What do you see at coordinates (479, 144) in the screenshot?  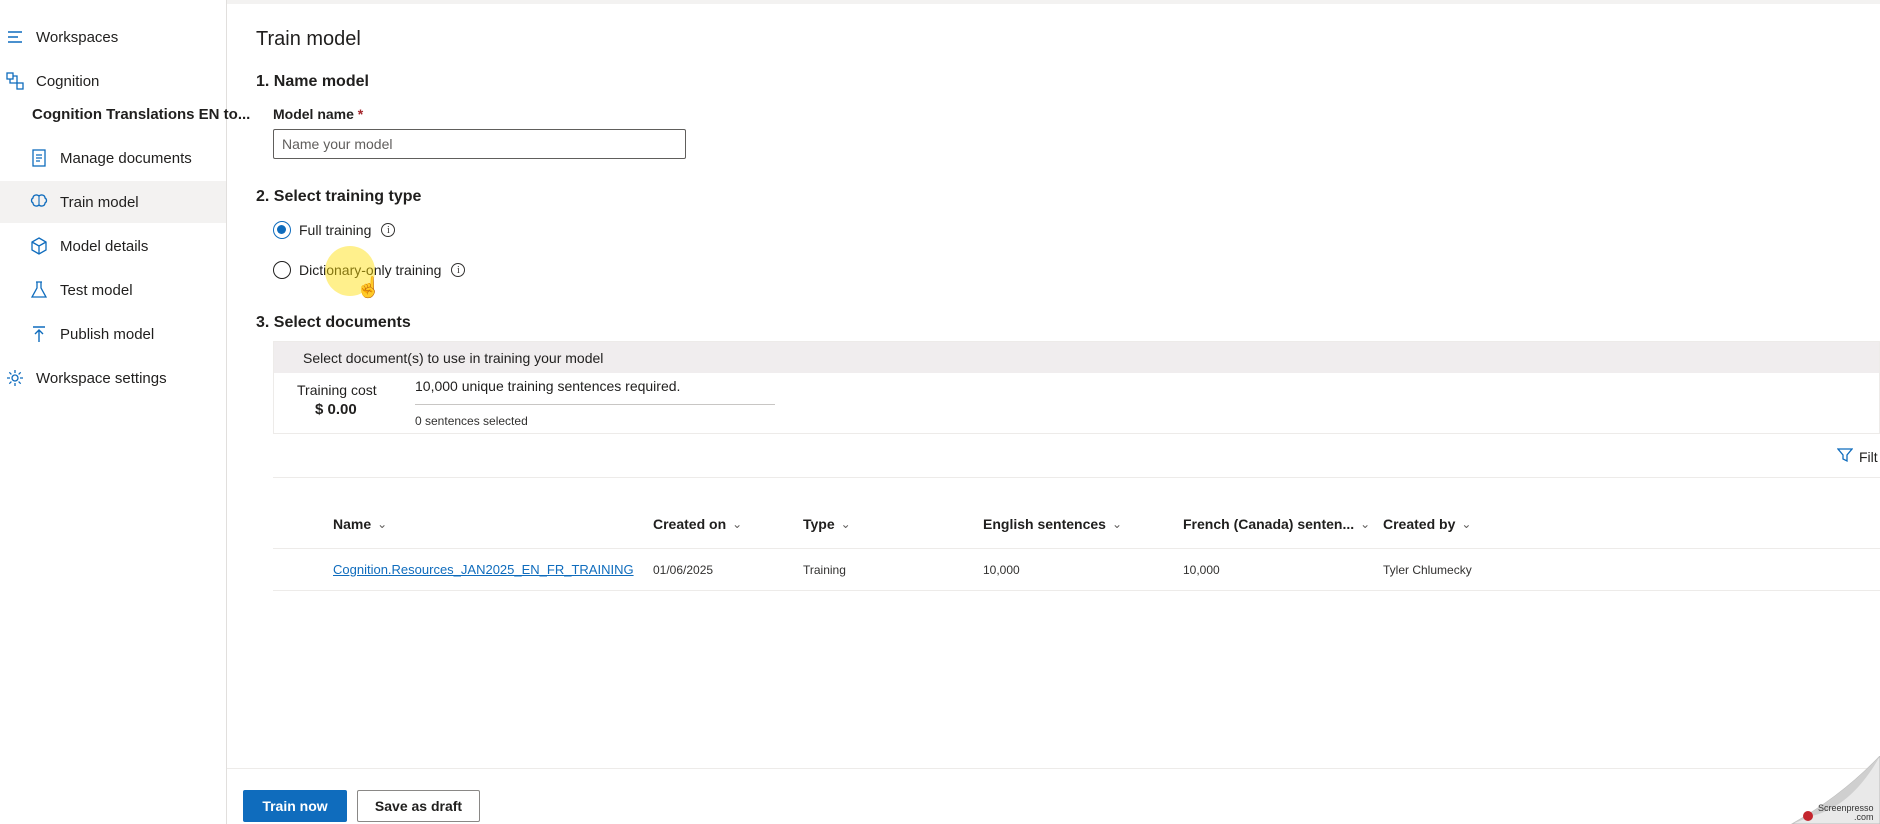 I see `model-name-input` at bounding box center [479, 144].